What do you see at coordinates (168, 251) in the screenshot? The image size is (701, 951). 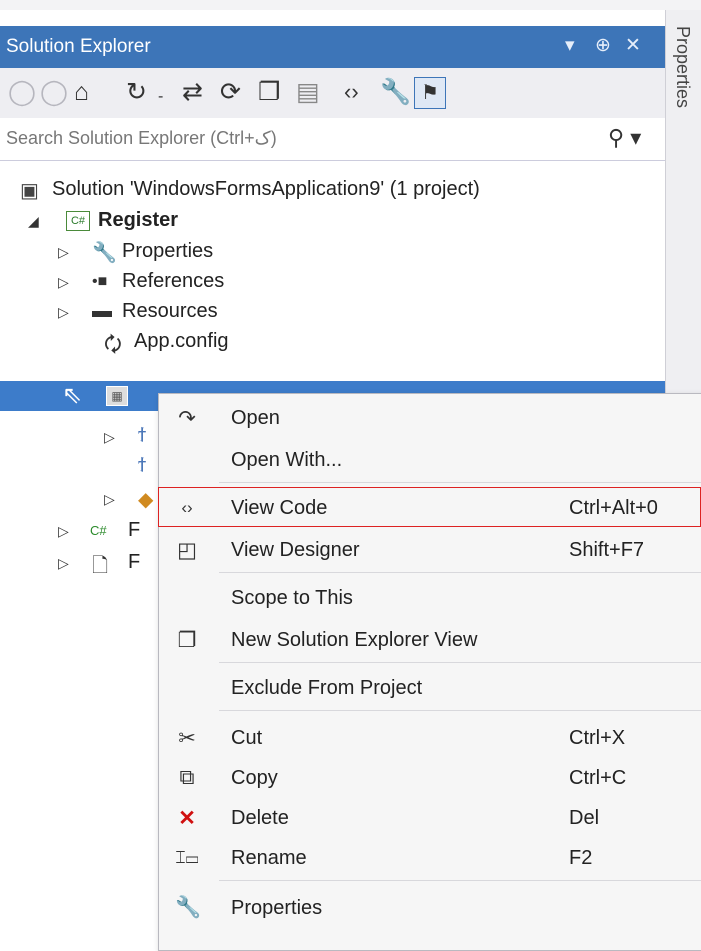 I see `tree-item-label: Properties` at bounding box center [168, 251].